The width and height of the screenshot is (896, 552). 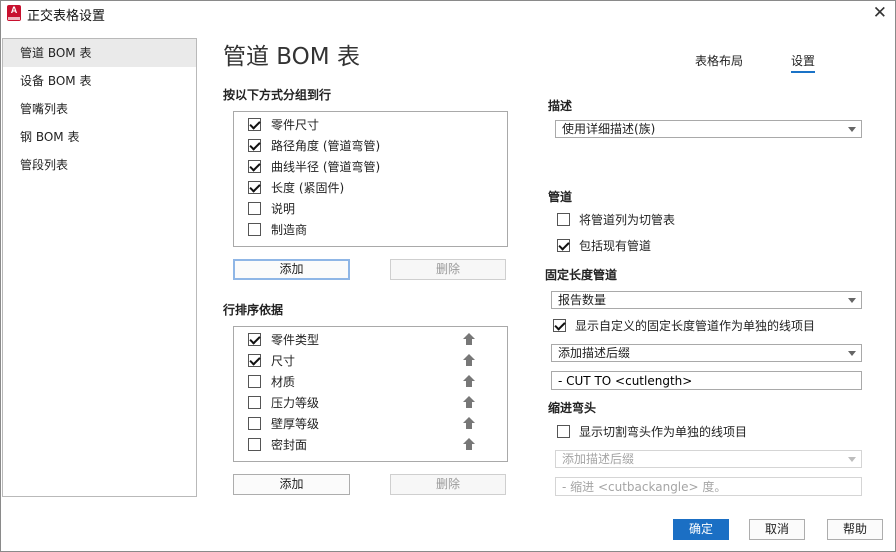 What do you see at coordinates (563, 219) in the screenshot?
I see `list-as-cut-checkbox` at bounding box center [563, 219].